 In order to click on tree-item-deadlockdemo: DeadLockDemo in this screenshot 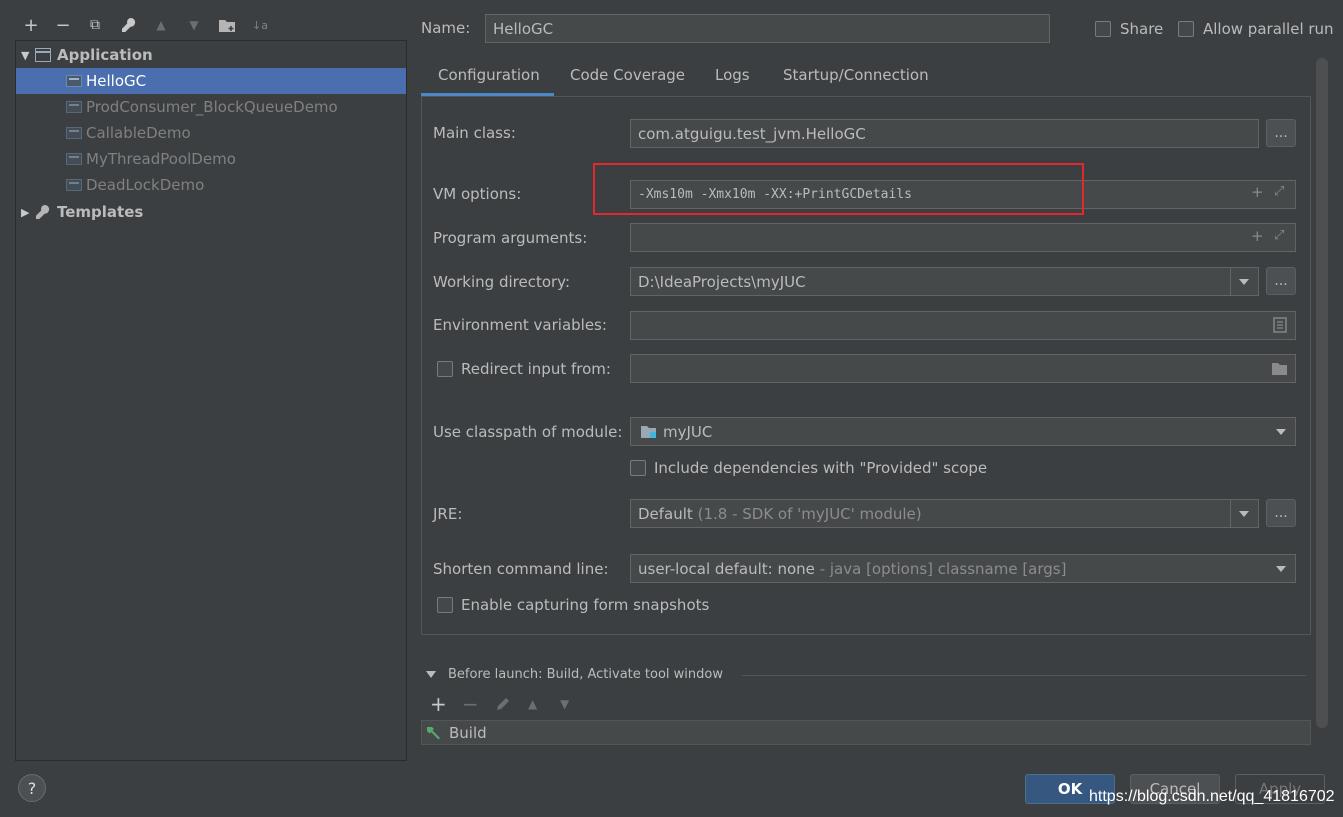, I will do `click(211, 185)`.